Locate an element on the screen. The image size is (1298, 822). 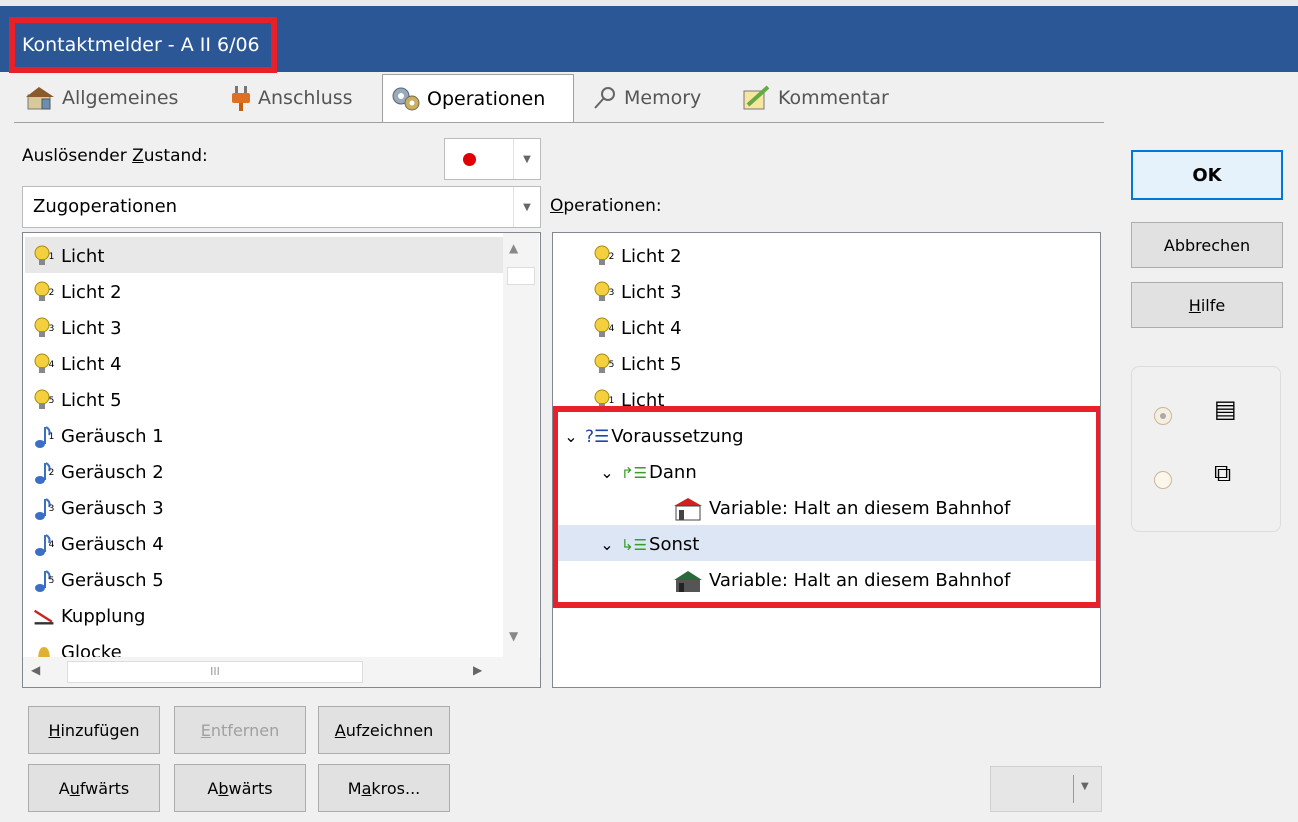
record-rest: ufzeichnen is located at coordinates (389, 730).